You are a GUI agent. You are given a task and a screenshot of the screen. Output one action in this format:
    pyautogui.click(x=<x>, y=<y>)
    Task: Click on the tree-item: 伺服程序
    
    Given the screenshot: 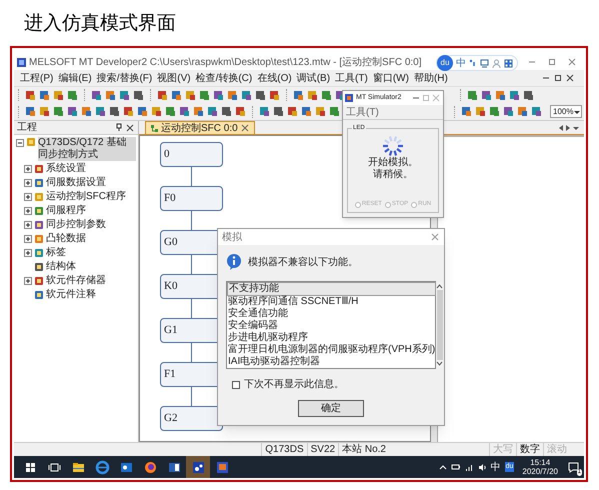 What is the action you would take?
    pyautogui.click(x=66, y=210)
    